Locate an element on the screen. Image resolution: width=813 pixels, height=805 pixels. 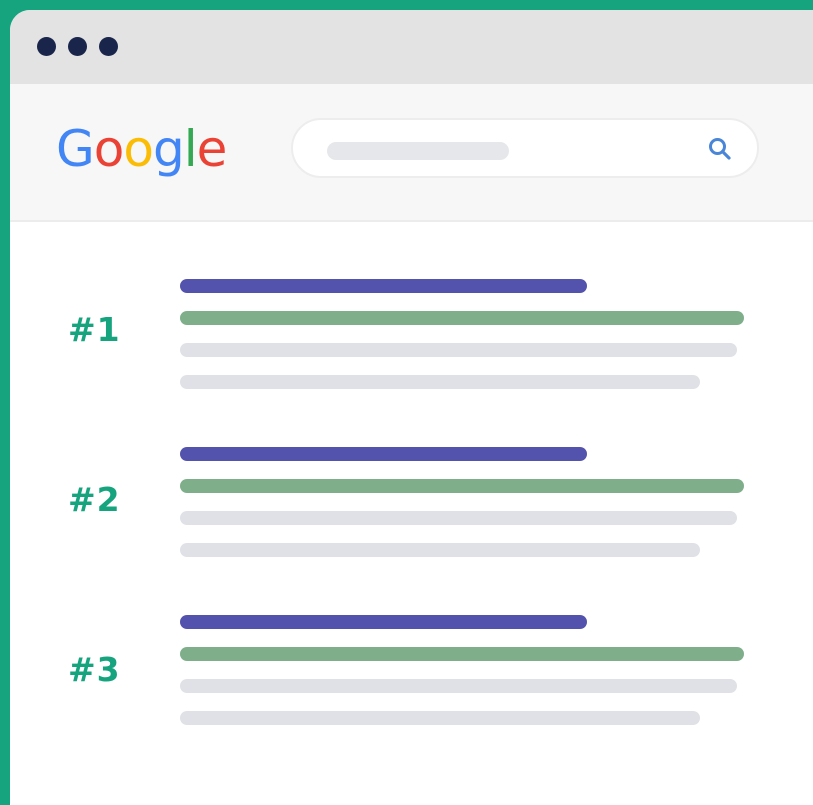
search-input is located at coordinates (510, 150).